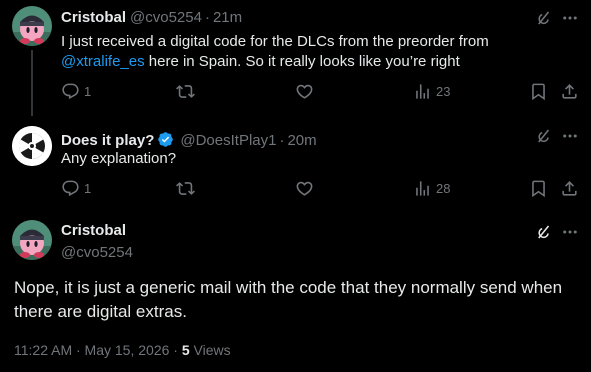 The image size is (591, 372). I want to click on author-handle: @DoesItPlay1, so click(228, 140).